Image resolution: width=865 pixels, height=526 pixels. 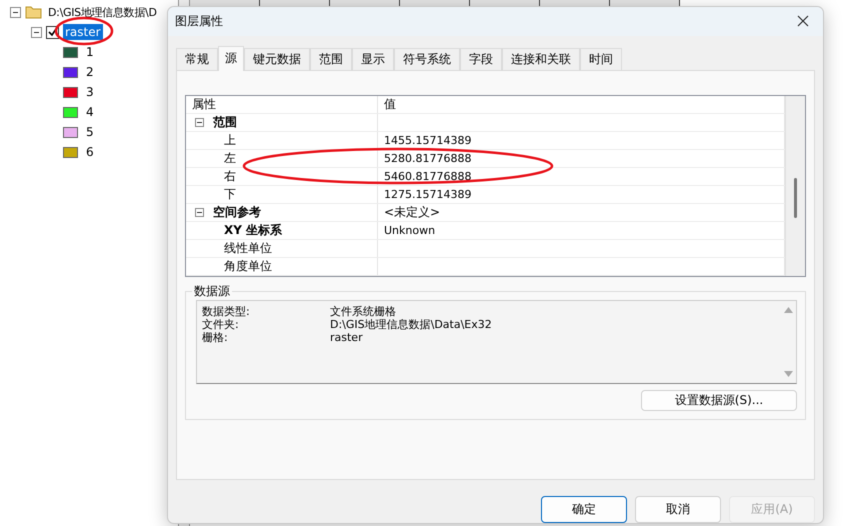 What do you see at coordinates (428, 194) in the screenshot?
I see `property-value: 1275.15714389` at bounding box center [428, 194].